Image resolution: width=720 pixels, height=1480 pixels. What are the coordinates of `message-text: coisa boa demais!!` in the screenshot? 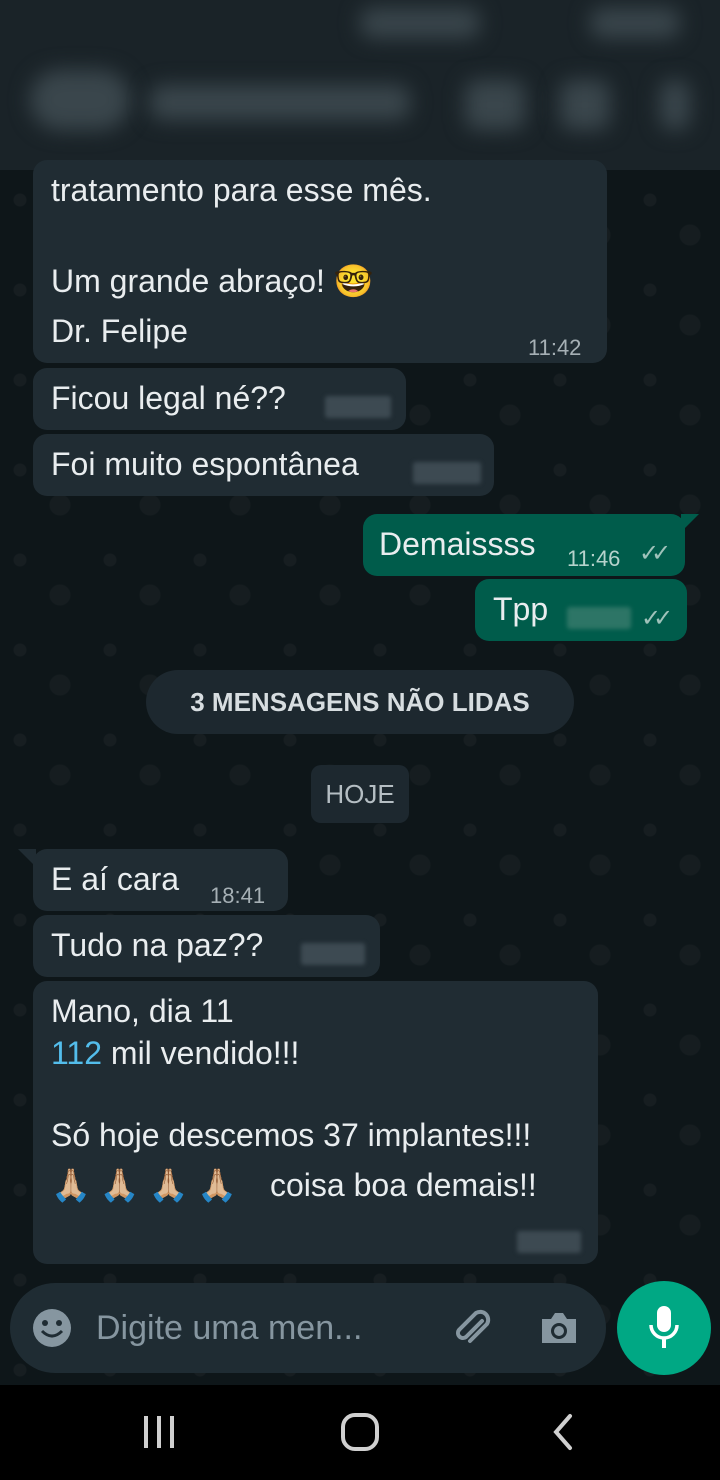 It's located at (403, 1185).